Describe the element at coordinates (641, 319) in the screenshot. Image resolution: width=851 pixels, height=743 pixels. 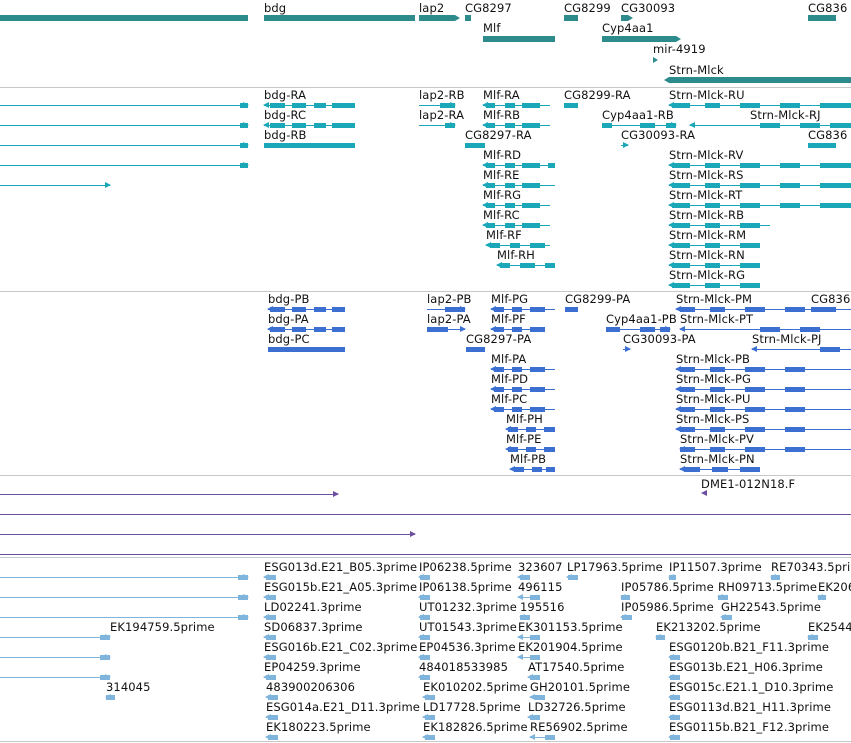
I see `transcript-label: Cyp4aa1-PB` at that location.